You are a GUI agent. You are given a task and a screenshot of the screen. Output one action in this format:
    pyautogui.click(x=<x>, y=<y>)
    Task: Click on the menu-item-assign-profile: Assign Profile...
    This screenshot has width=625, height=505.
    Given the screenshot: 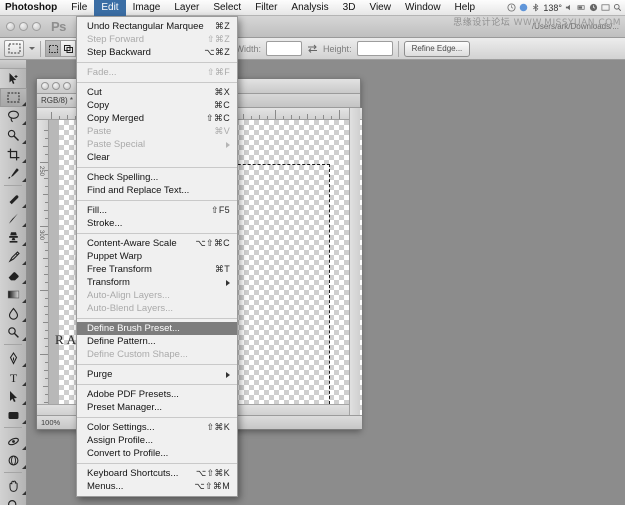 What is the action you would take?
    pyautogui.click(x=157, y=440)
    